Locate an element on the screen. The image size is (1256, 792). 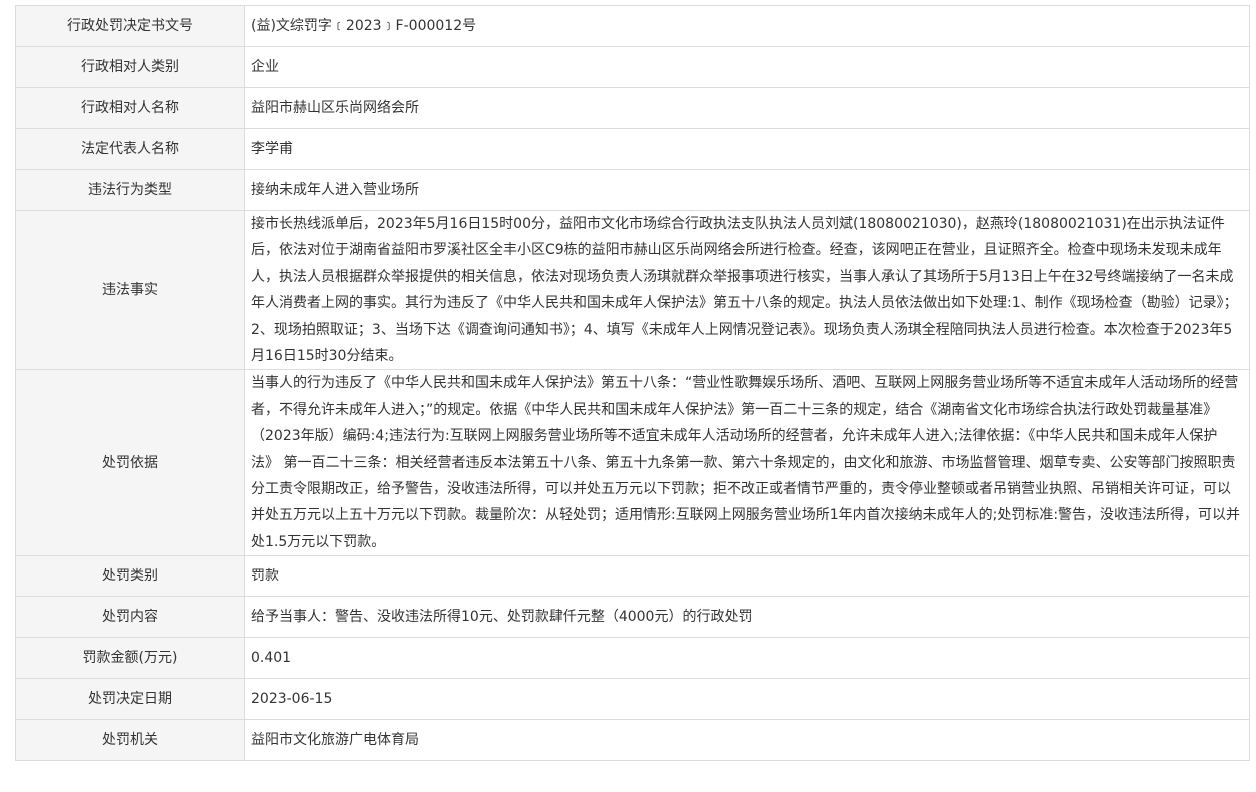
row-value: (益)文综罚字﹝2023﹞F-000012号 is located at coordinates (747, 26).